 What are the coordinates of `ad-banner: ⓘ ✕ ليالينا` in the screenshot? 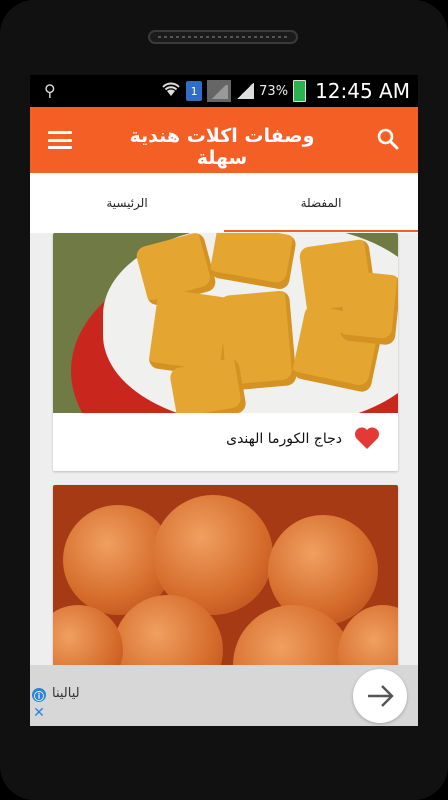 It's located at (224, 695).